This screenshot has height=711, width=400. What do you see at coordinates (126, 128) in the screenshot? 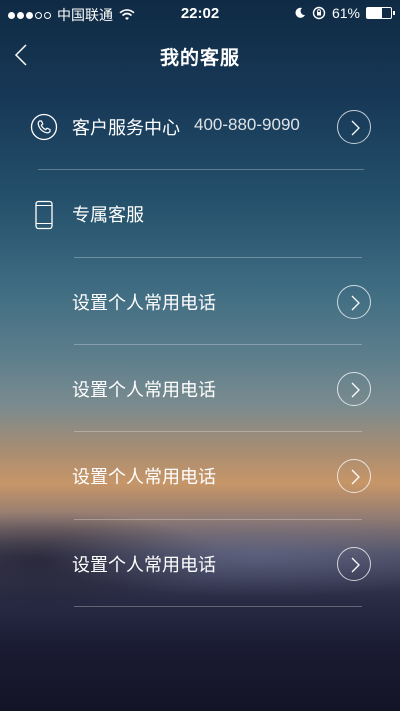
I see `service-center-label: 客户服务中心` at bounding box center [126, 128].